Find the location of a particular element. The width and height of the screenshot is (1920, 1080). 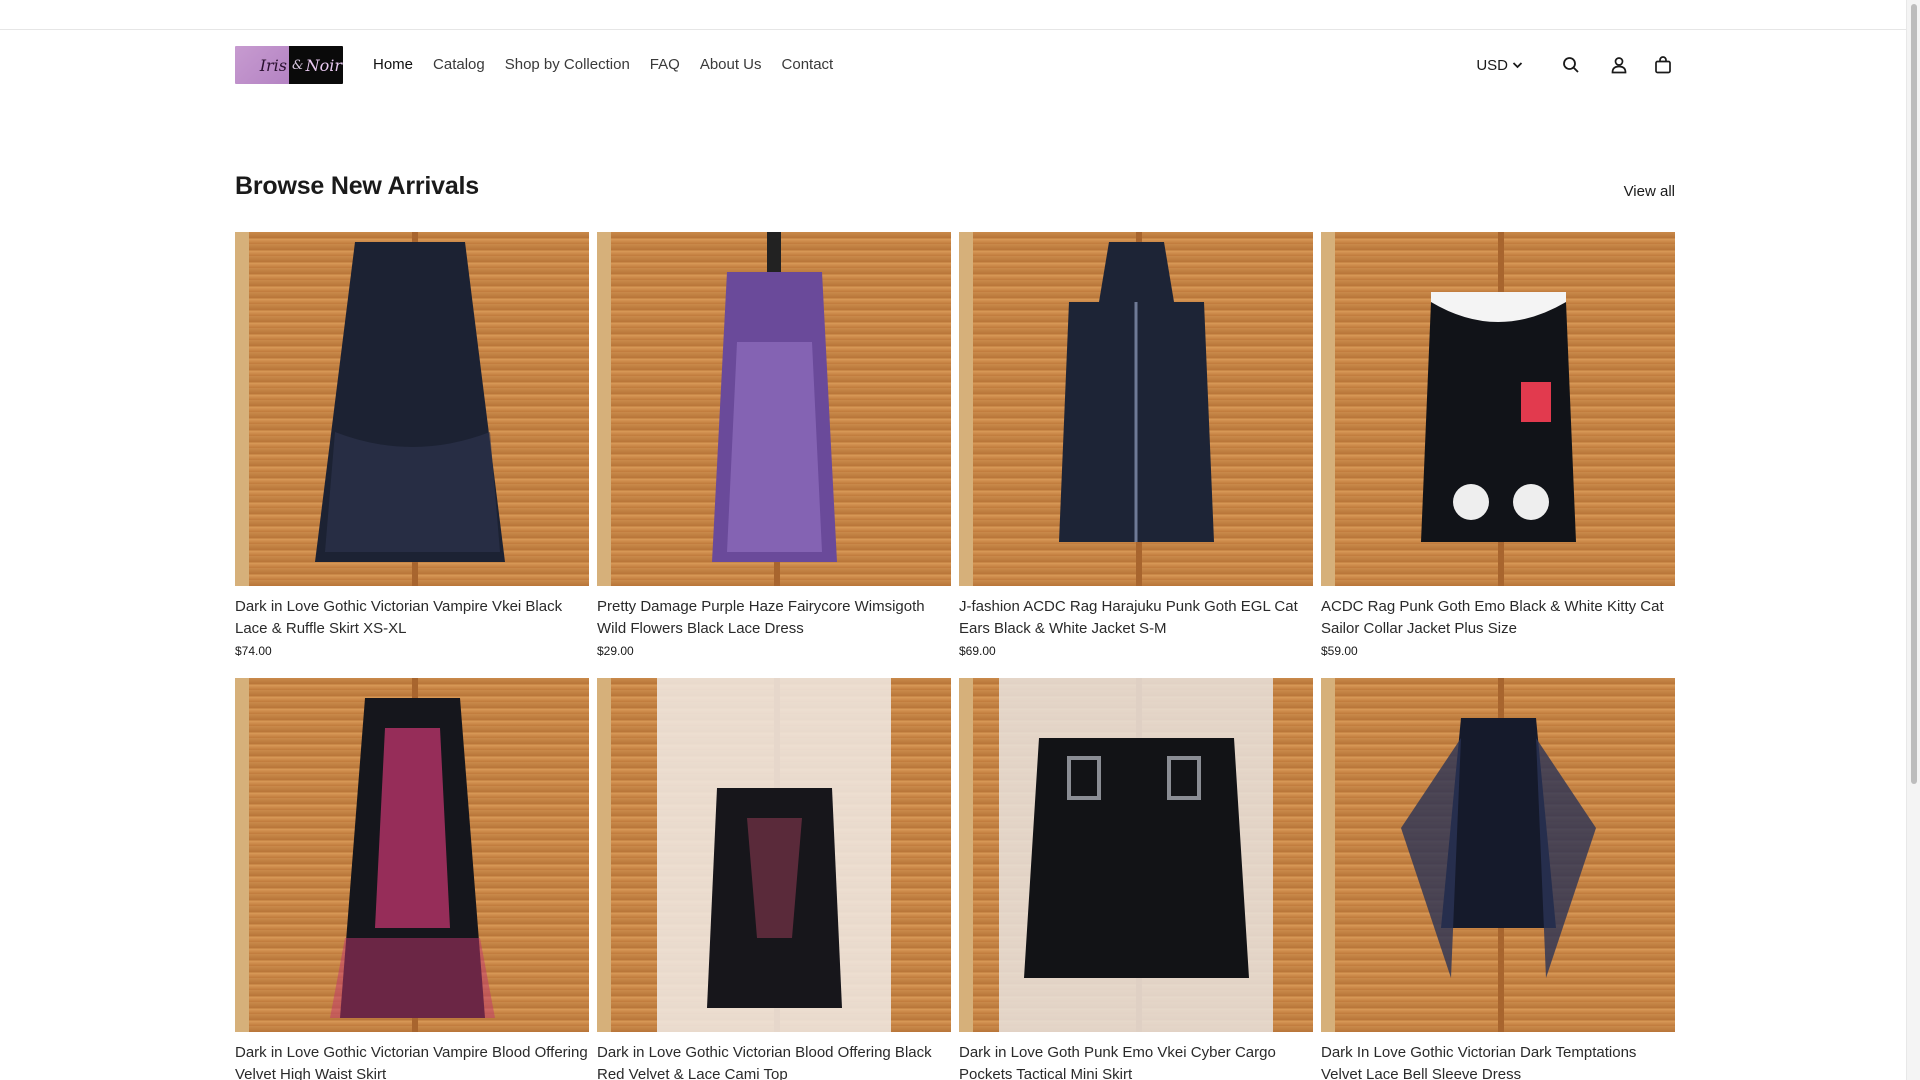

product-price: $69.00 is located at coordinates (977, 651).